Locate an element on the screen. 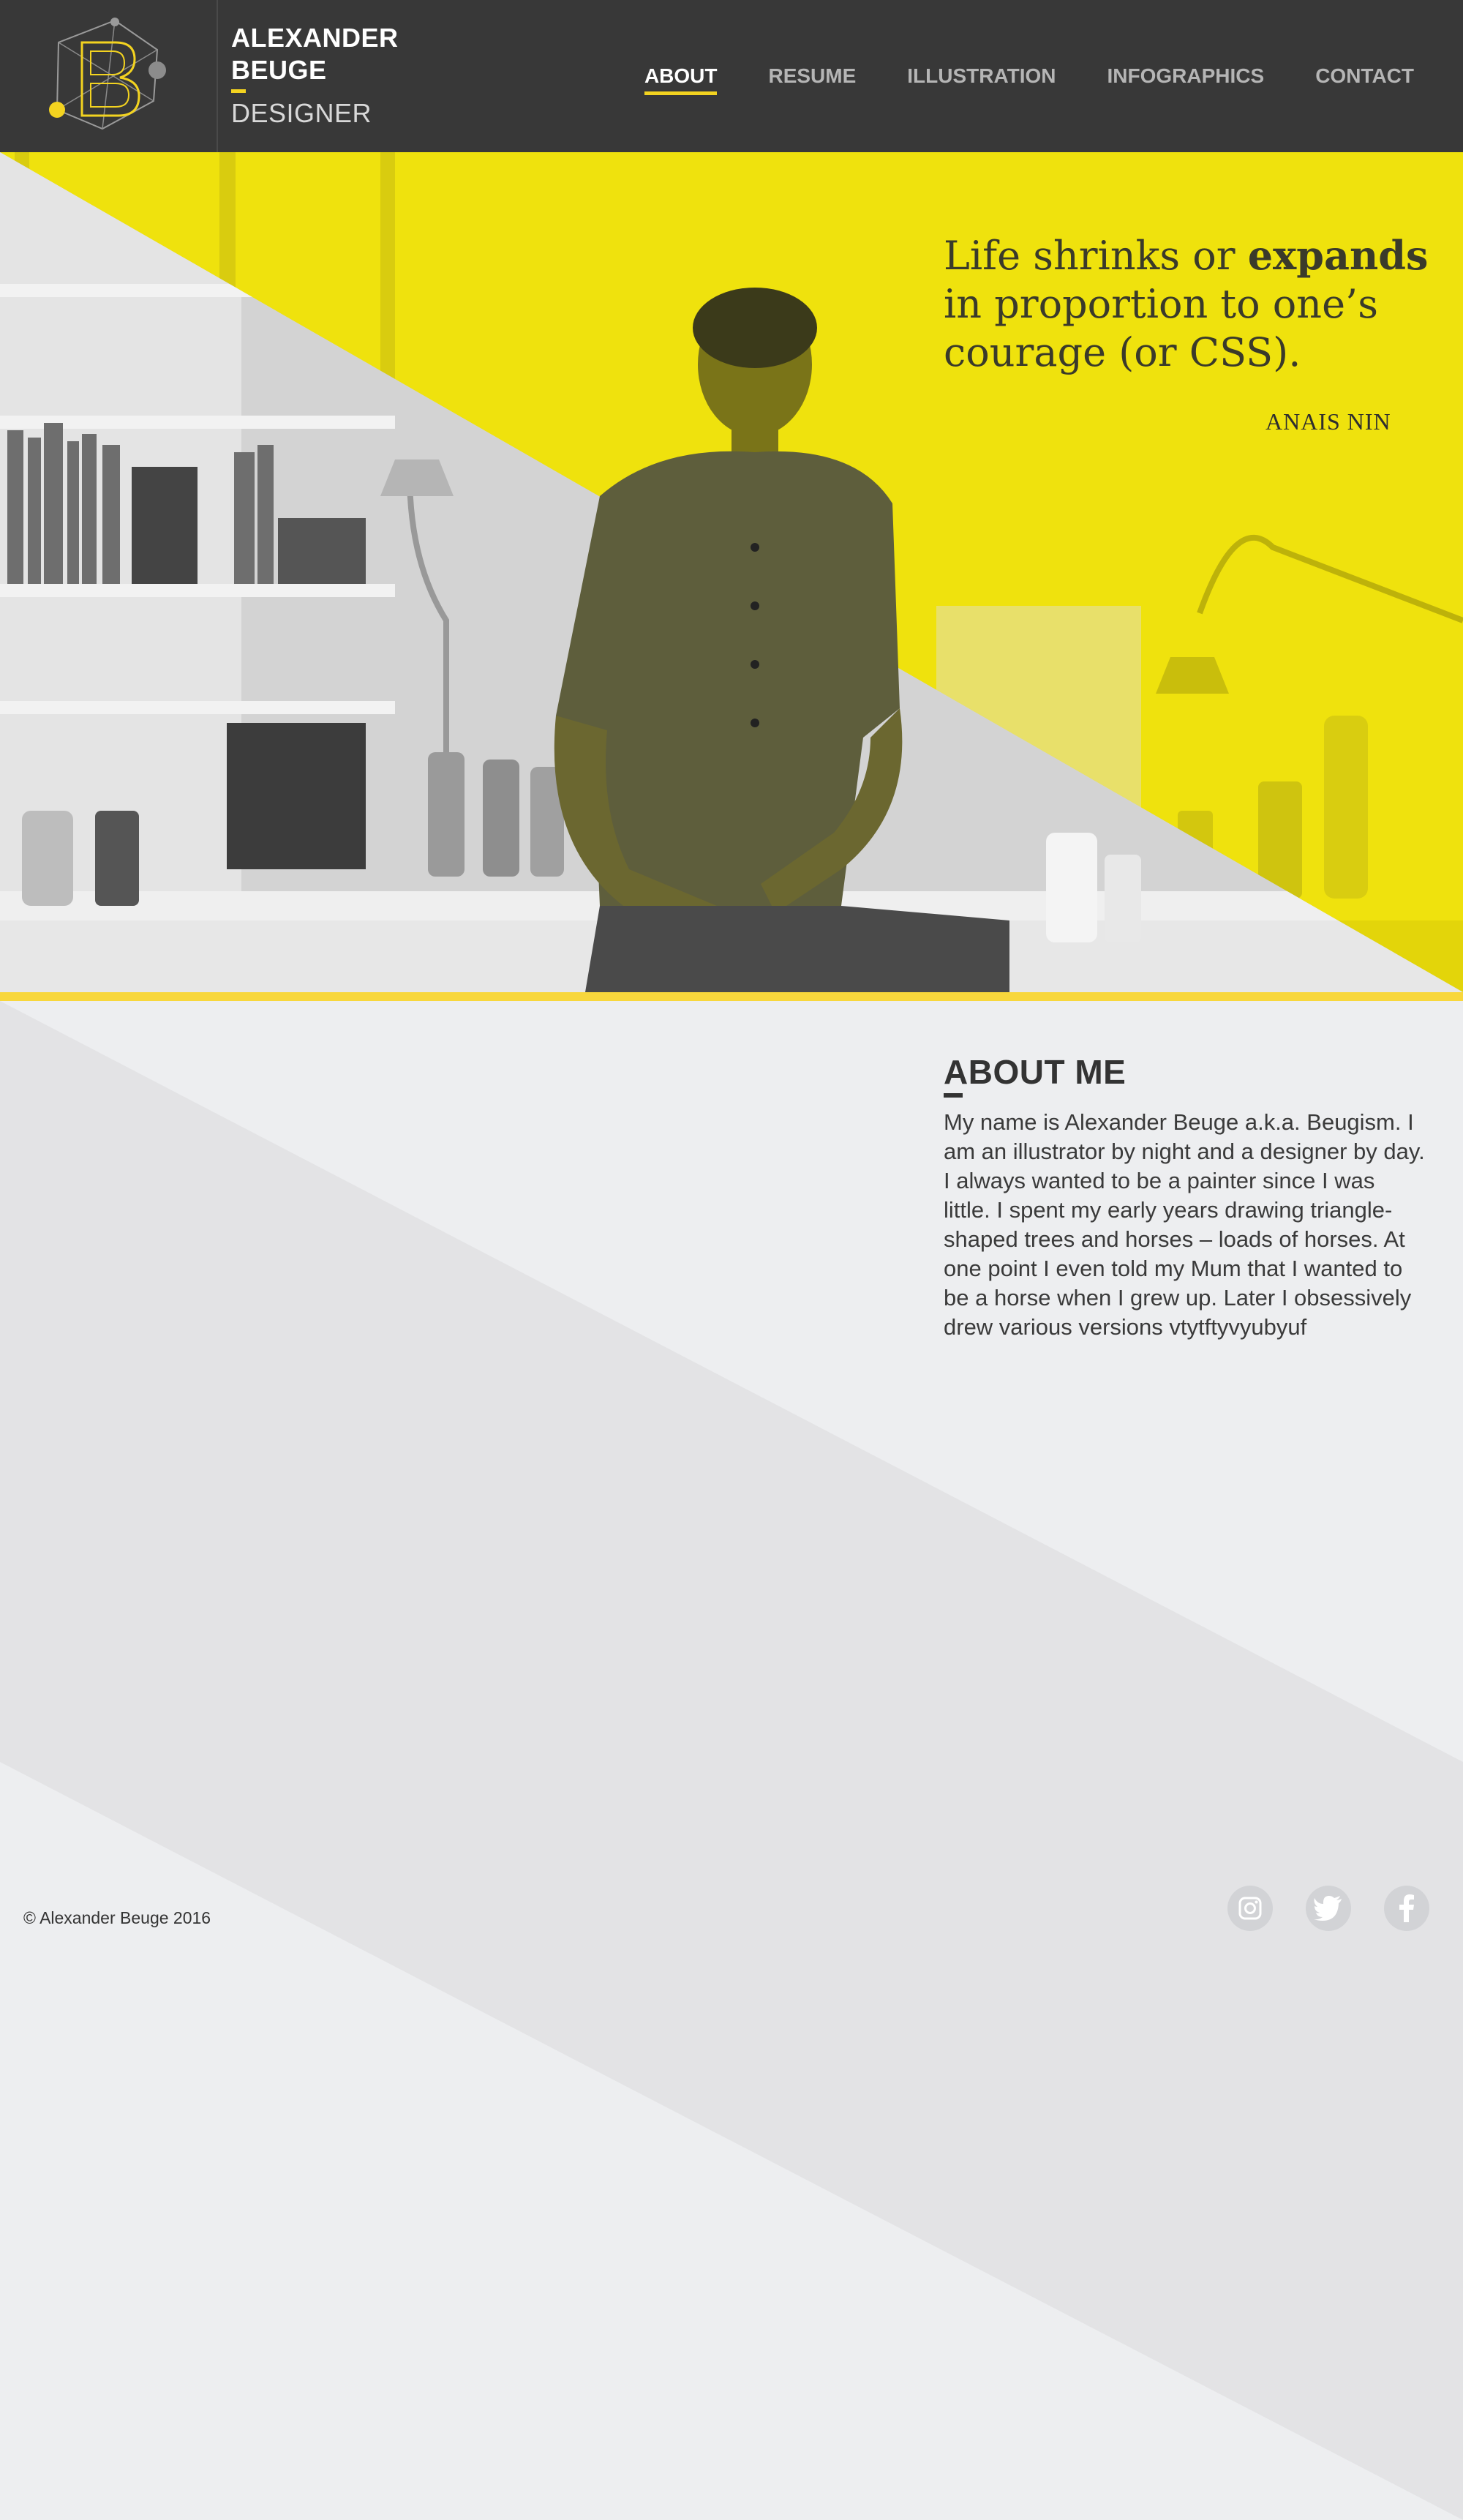 The height and width of the screenshot is (2520, 1463). nav-resume: RESUME is located at coordinates (812, 76).